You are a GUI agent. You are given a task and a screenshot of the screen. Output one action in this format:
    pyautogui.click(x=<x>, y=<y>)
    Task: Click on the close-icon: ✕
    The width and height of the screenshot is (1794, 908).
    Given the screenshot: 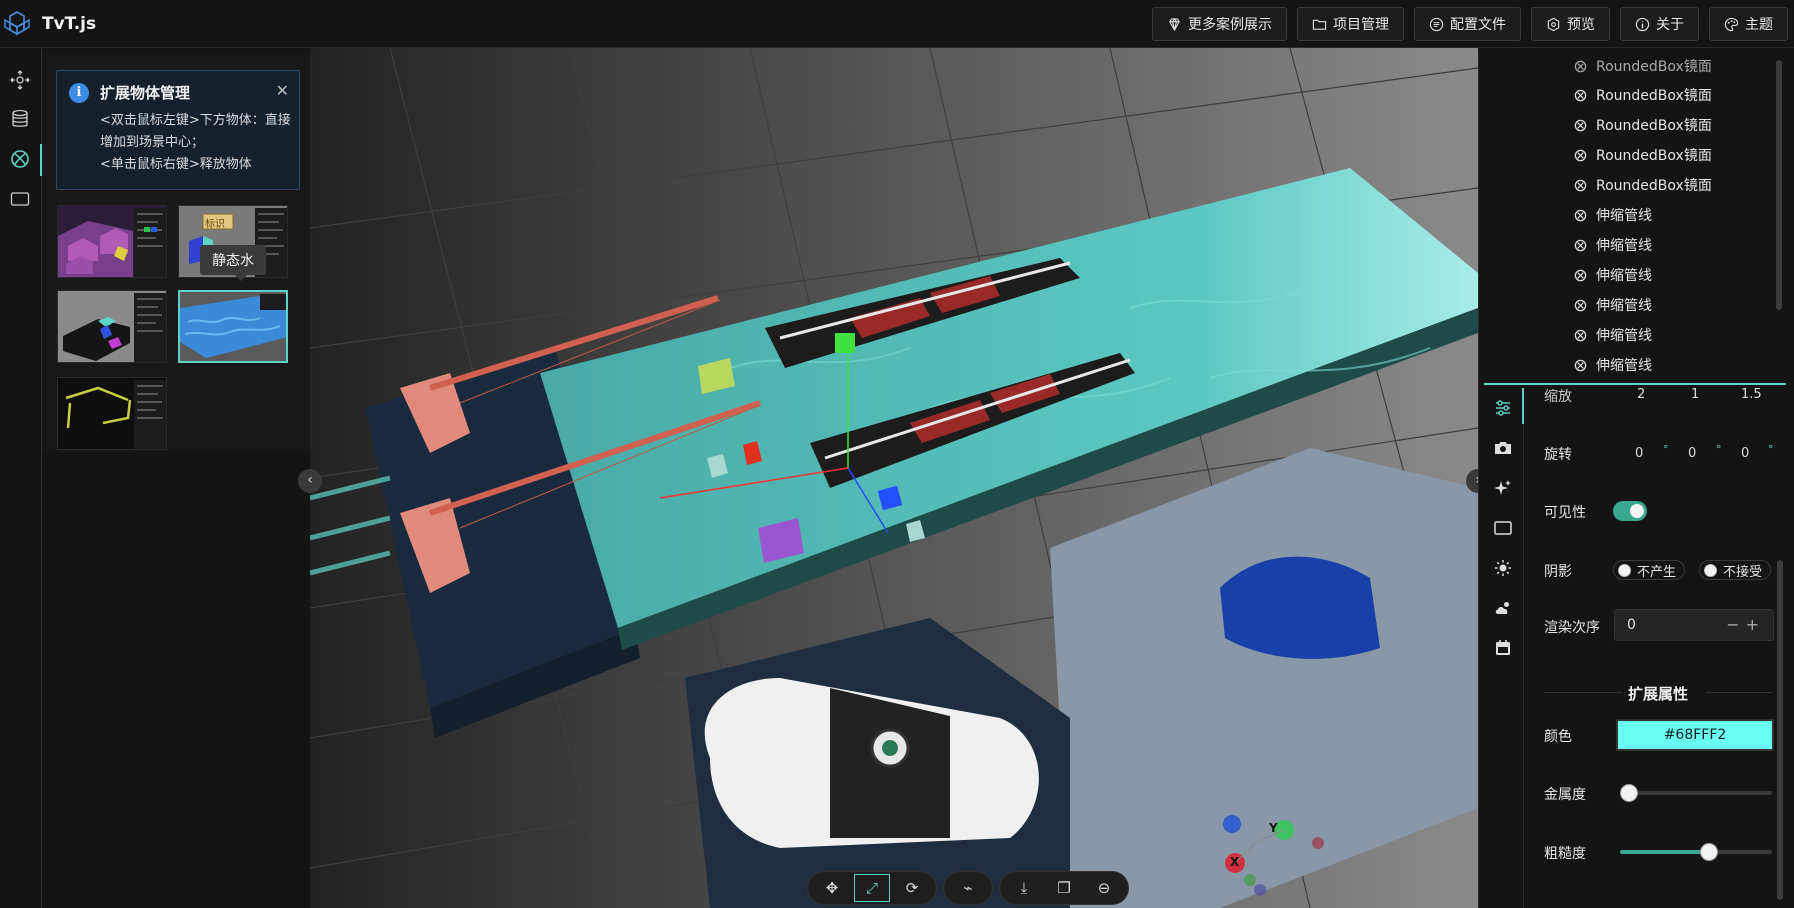 What is the action you would take?
    pyautogui.click(x=282, y=90)
    